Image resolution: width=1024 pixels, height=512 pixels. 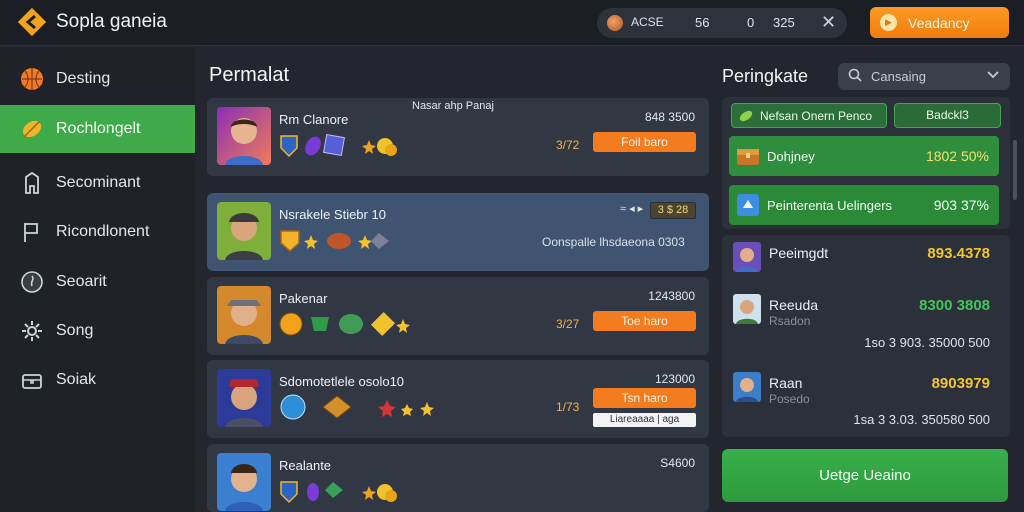 What do you see at coordinates (305, 465) in the screenshot?
I see `card-title: Realante` at bounding box center [305, 465].